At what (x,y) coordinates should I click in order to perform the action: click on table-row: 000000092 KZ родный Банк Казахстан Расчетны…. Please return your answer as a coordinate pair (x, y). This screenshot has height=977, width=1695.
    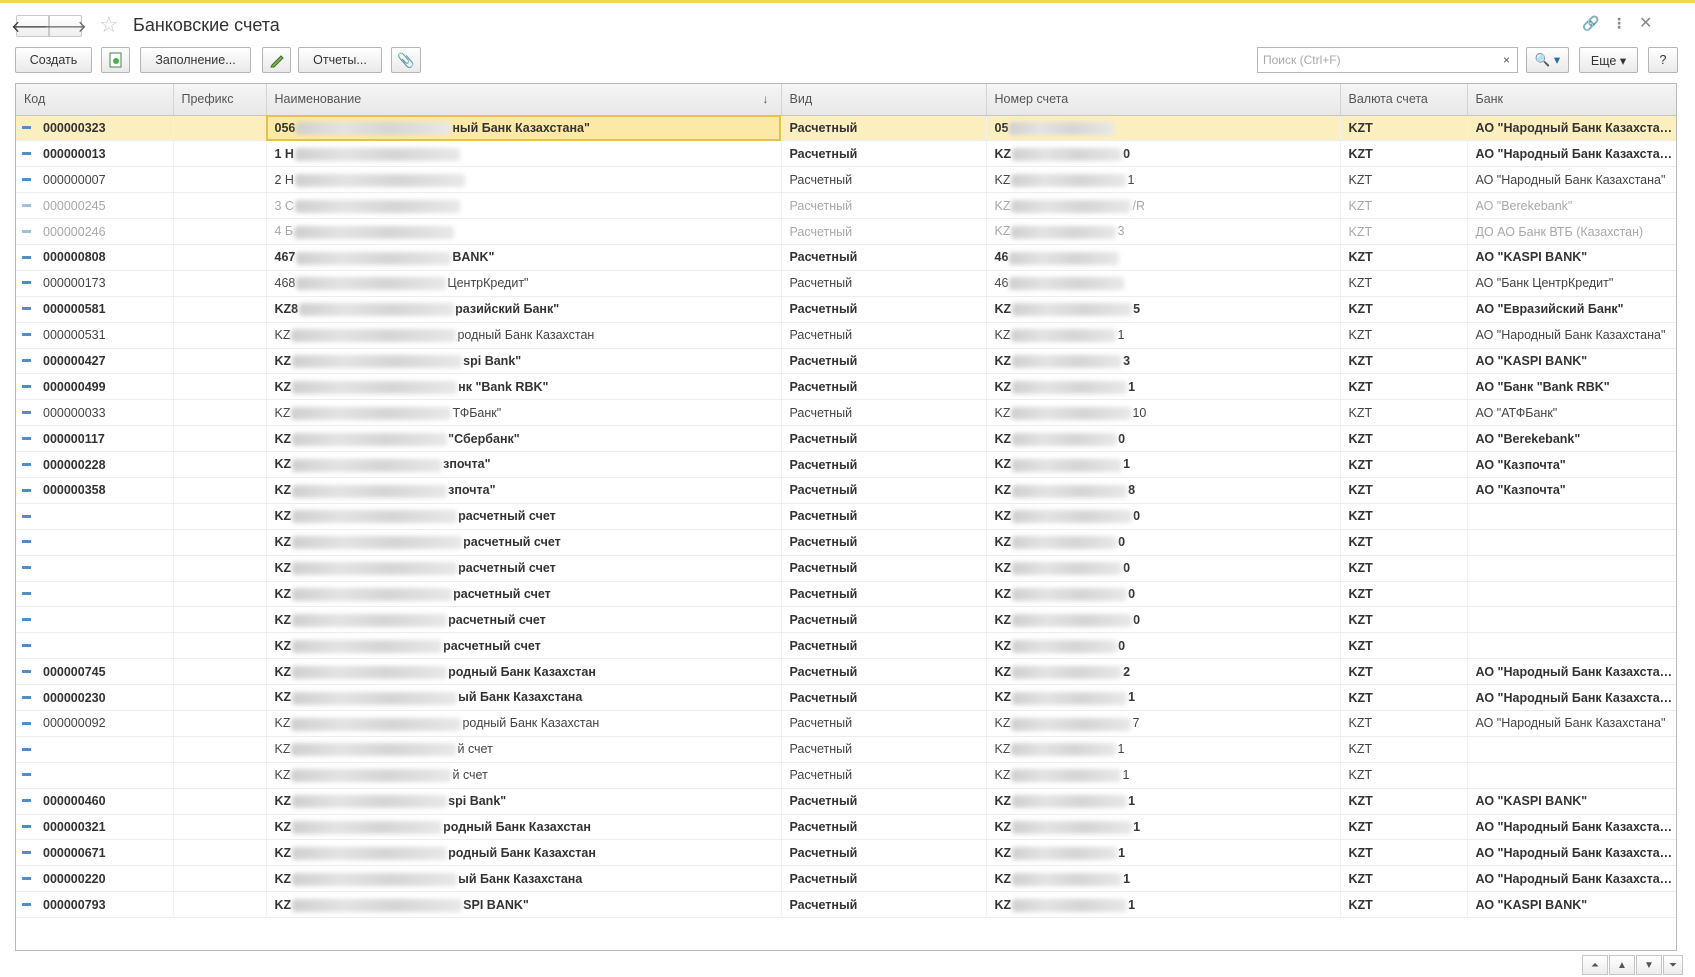
    Looking at the image, I should click on (846, 723).